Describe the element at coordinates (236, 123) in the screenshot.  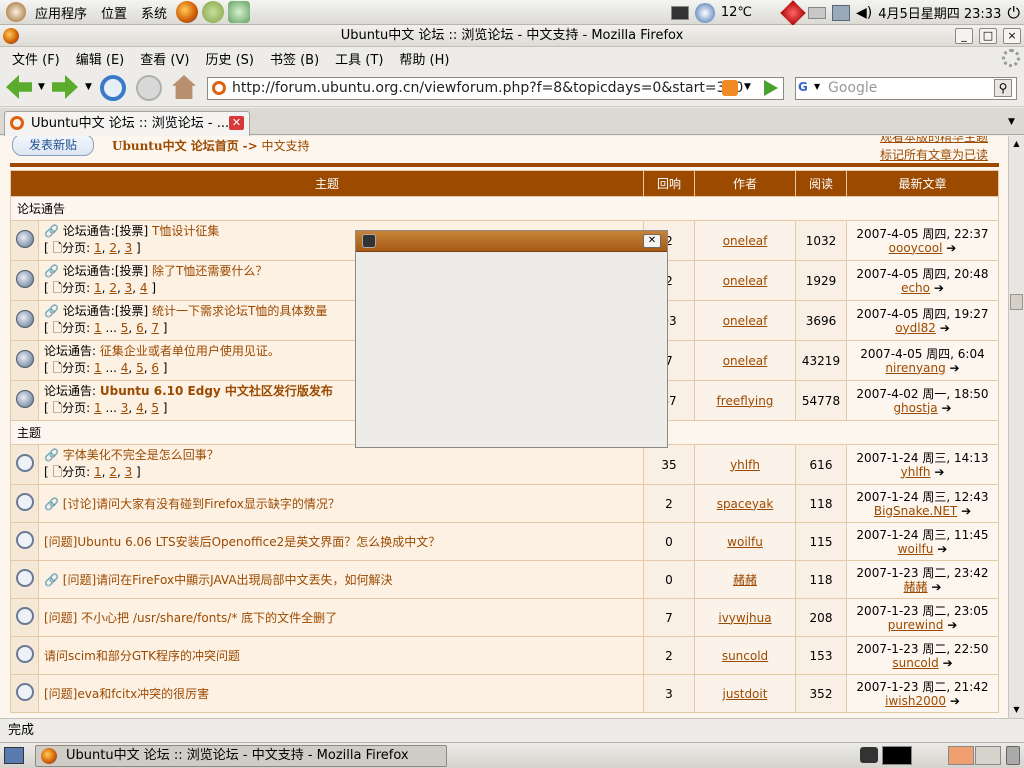
I see `tab-close-icon: ✕` at that location.